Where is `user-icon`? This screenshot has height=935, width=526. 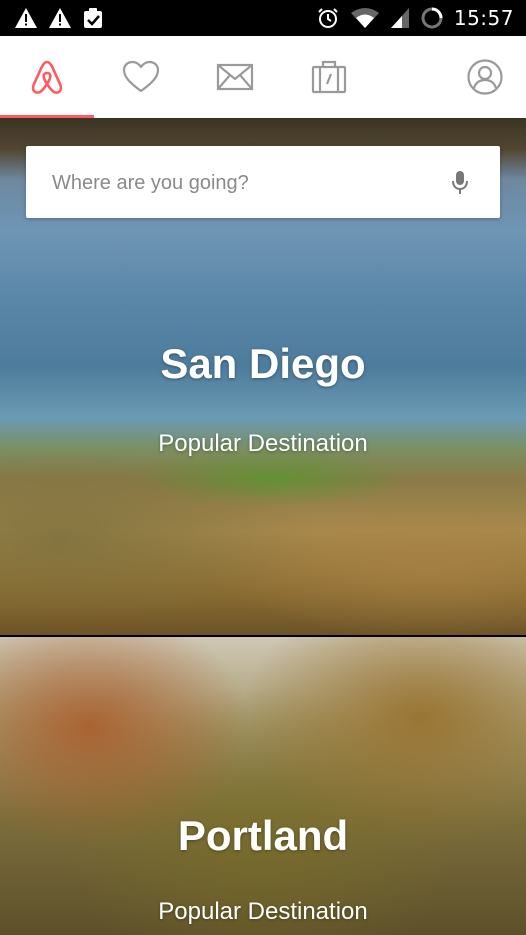 user-icon is located at coordinates (485, 77).